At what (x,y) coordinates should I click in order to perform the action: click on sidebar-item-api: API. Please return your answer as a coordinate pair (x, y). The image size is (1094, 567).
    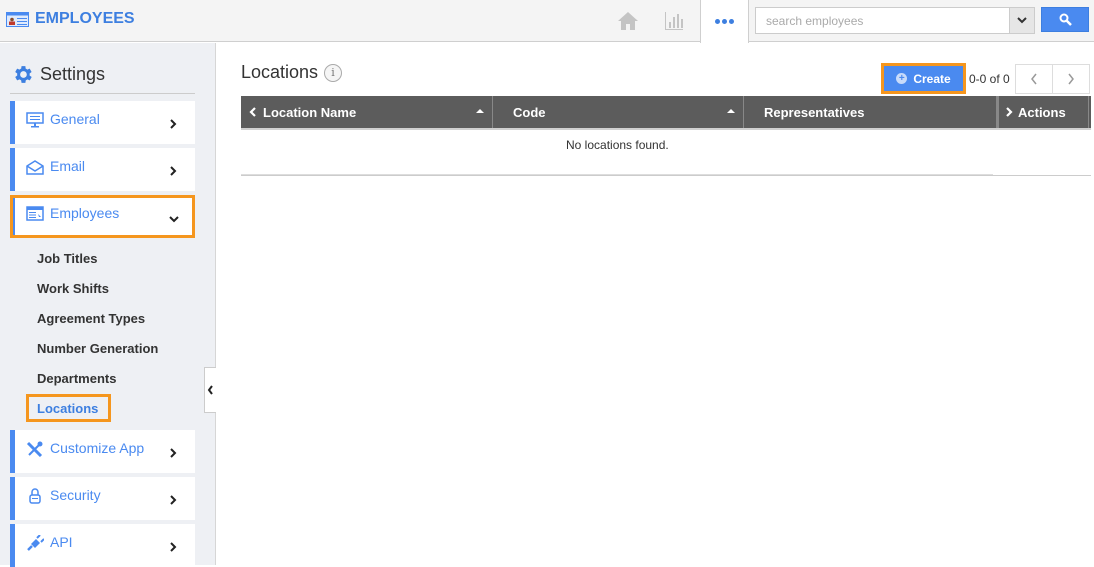
    Looking at the image, I should click on (102, 545).